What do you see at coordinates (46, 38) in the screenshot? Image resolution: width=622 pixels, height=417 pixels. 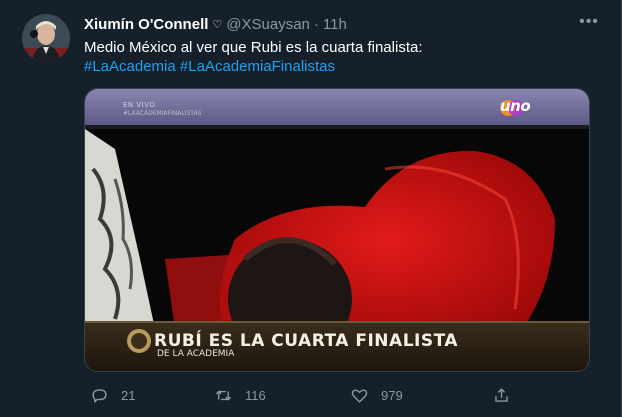 I see `avatar` at bounding box center [46, 38].